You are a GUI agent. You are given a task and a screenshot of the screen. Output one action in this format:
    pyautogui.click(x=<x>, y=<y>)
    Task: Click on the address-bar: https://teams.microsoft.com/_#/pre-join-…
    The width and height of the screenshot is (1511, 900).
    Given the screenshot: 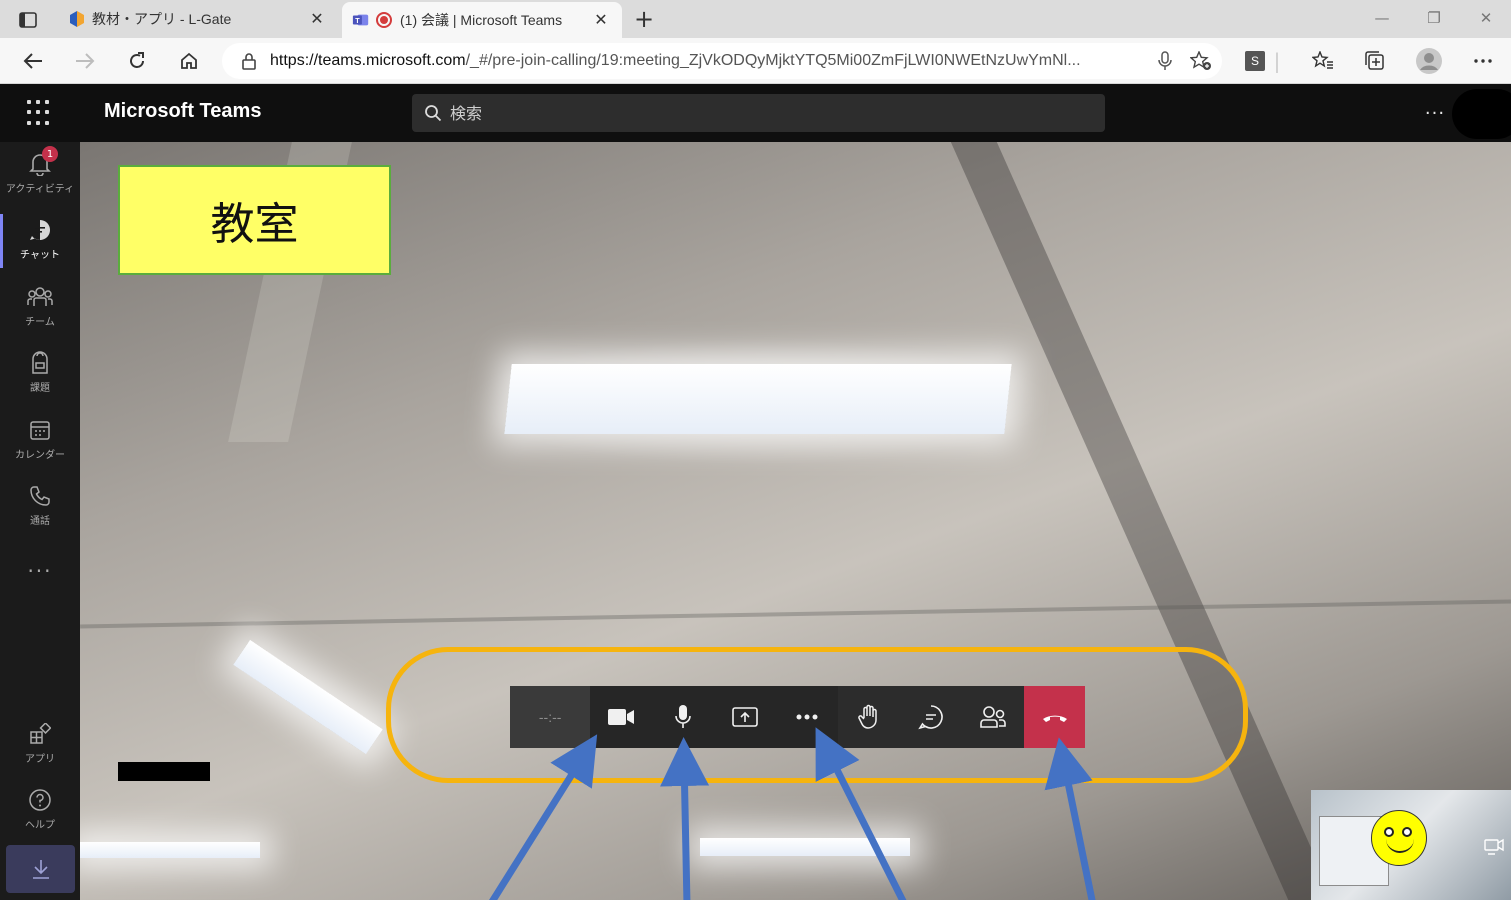 What is the action you would take?
    pyautogui.click(x=722, y=61)
    